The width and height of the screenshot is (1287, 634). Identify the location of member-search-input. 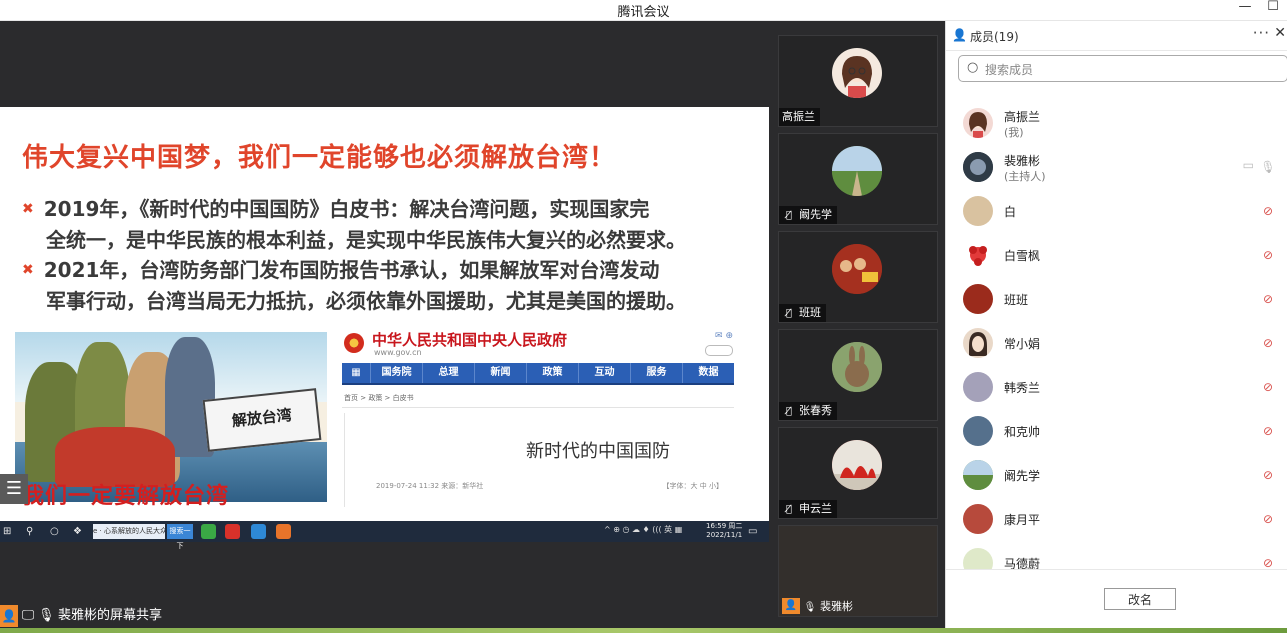
(1130, 69).